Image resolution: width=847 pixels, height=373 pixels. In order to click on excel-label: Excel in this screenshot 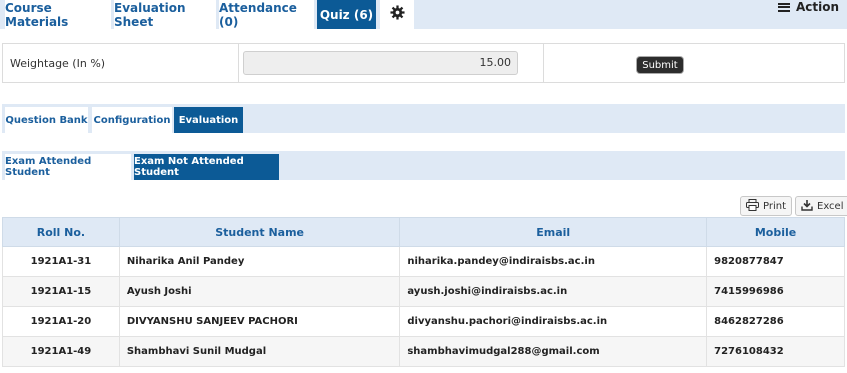, I will do `click(830, 206)`.